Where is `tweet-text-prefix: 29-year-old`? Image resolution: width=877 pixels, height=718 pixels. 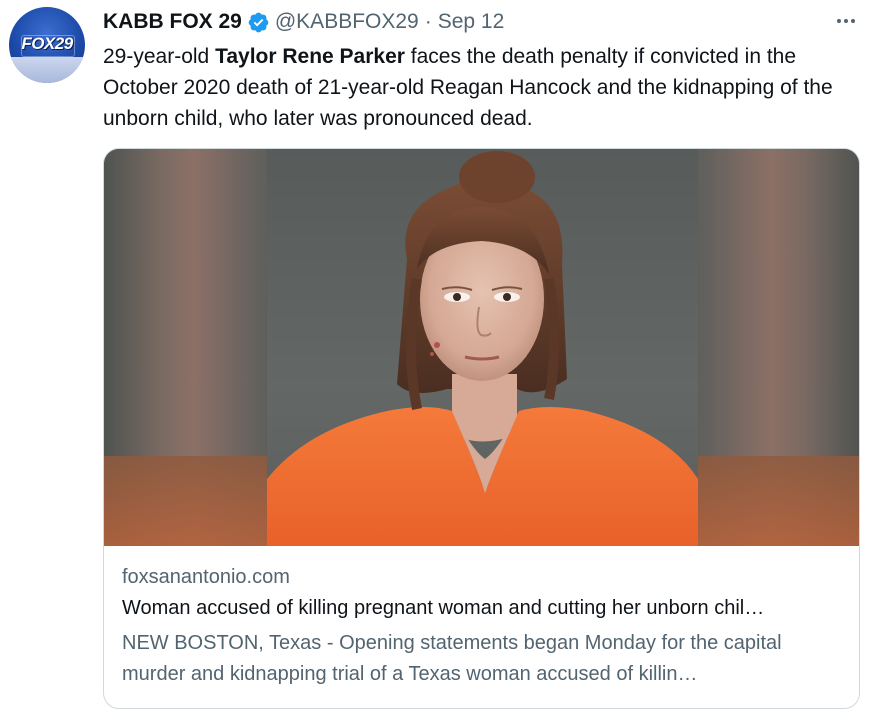 tweet-text-prefix: 29-year-old is located at coordinates (159, 56).